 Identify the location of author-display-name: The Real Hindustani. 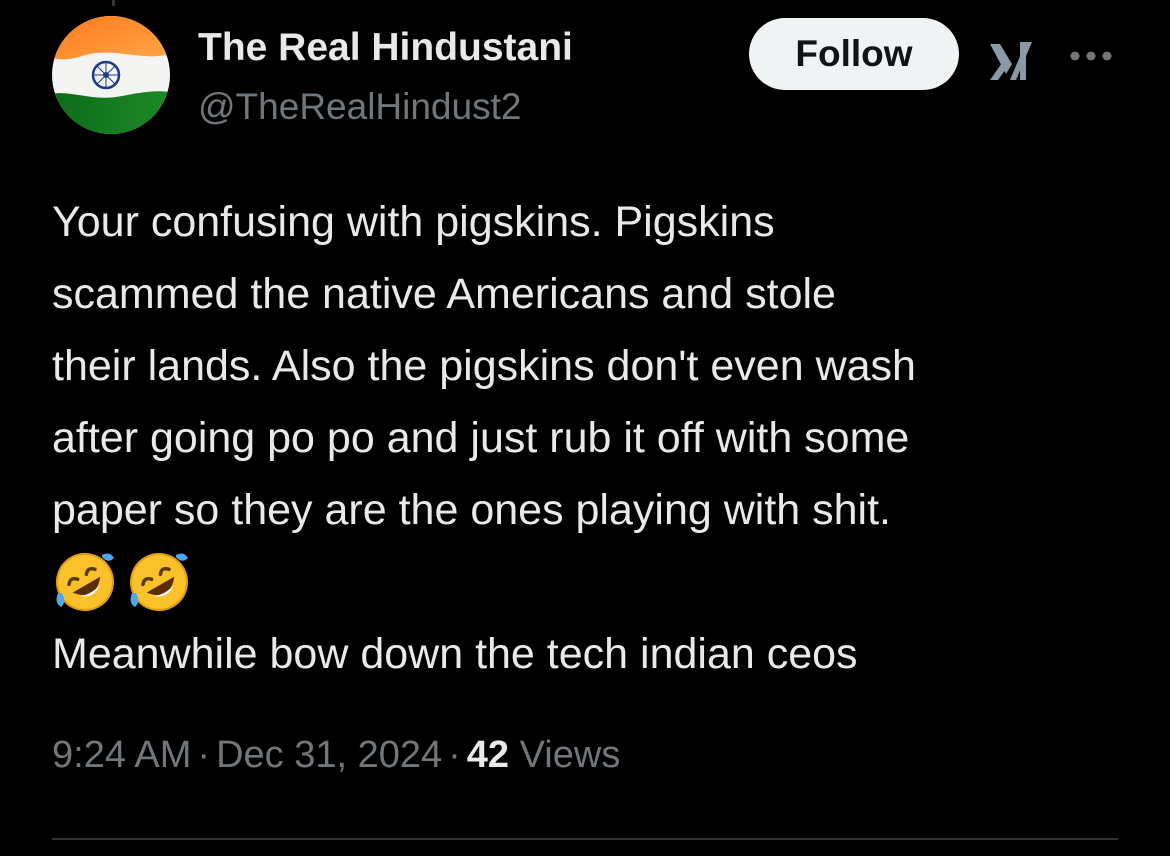
(385, 48).